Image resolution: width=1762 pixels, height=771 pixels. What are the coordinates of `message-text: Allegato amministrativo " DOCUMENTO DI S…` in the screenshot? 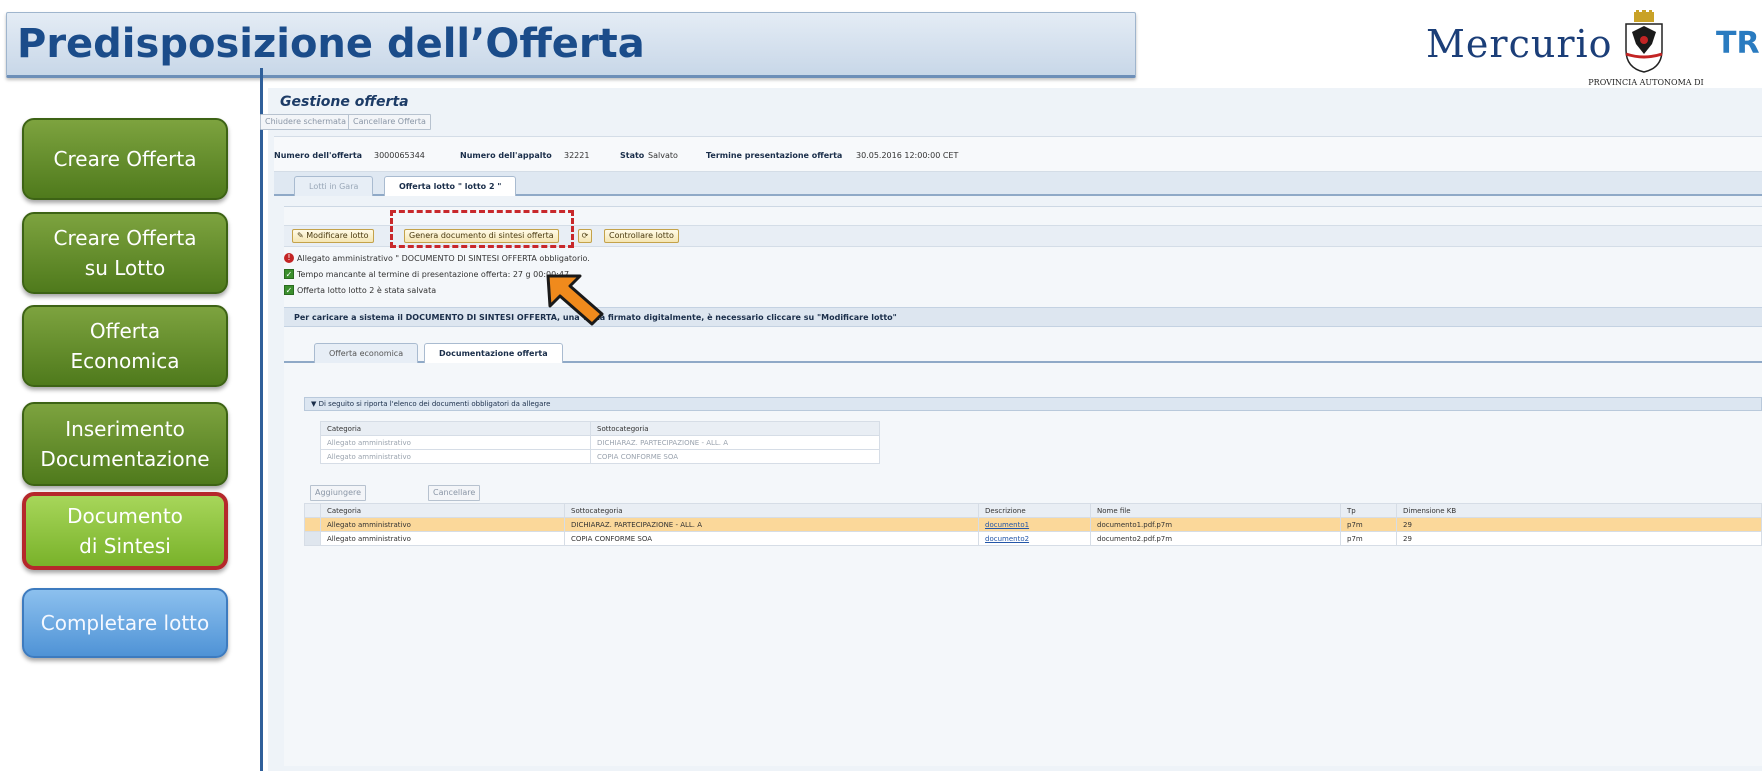 It's located at (443, 258).